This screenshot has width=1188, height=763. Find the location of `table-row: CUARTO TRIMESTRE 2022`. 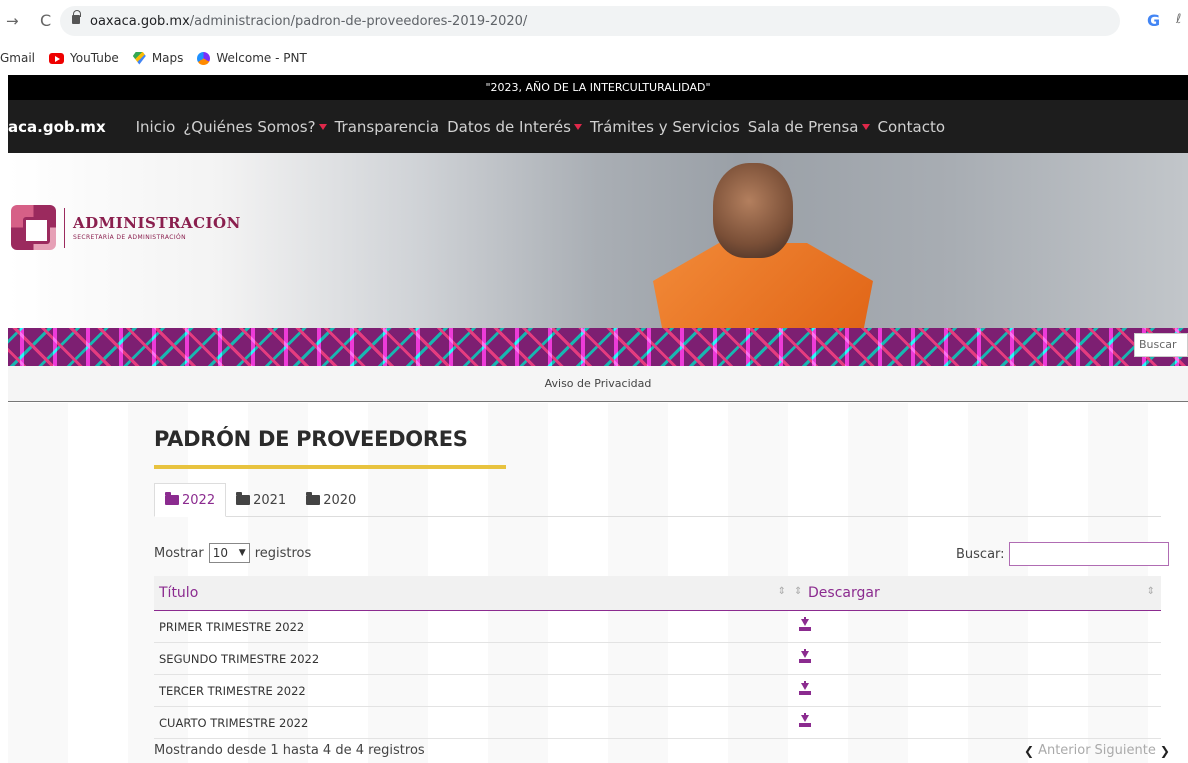

table-row: CUARTO TRIMESTRE 2022 is located at coordinates (657, 723).